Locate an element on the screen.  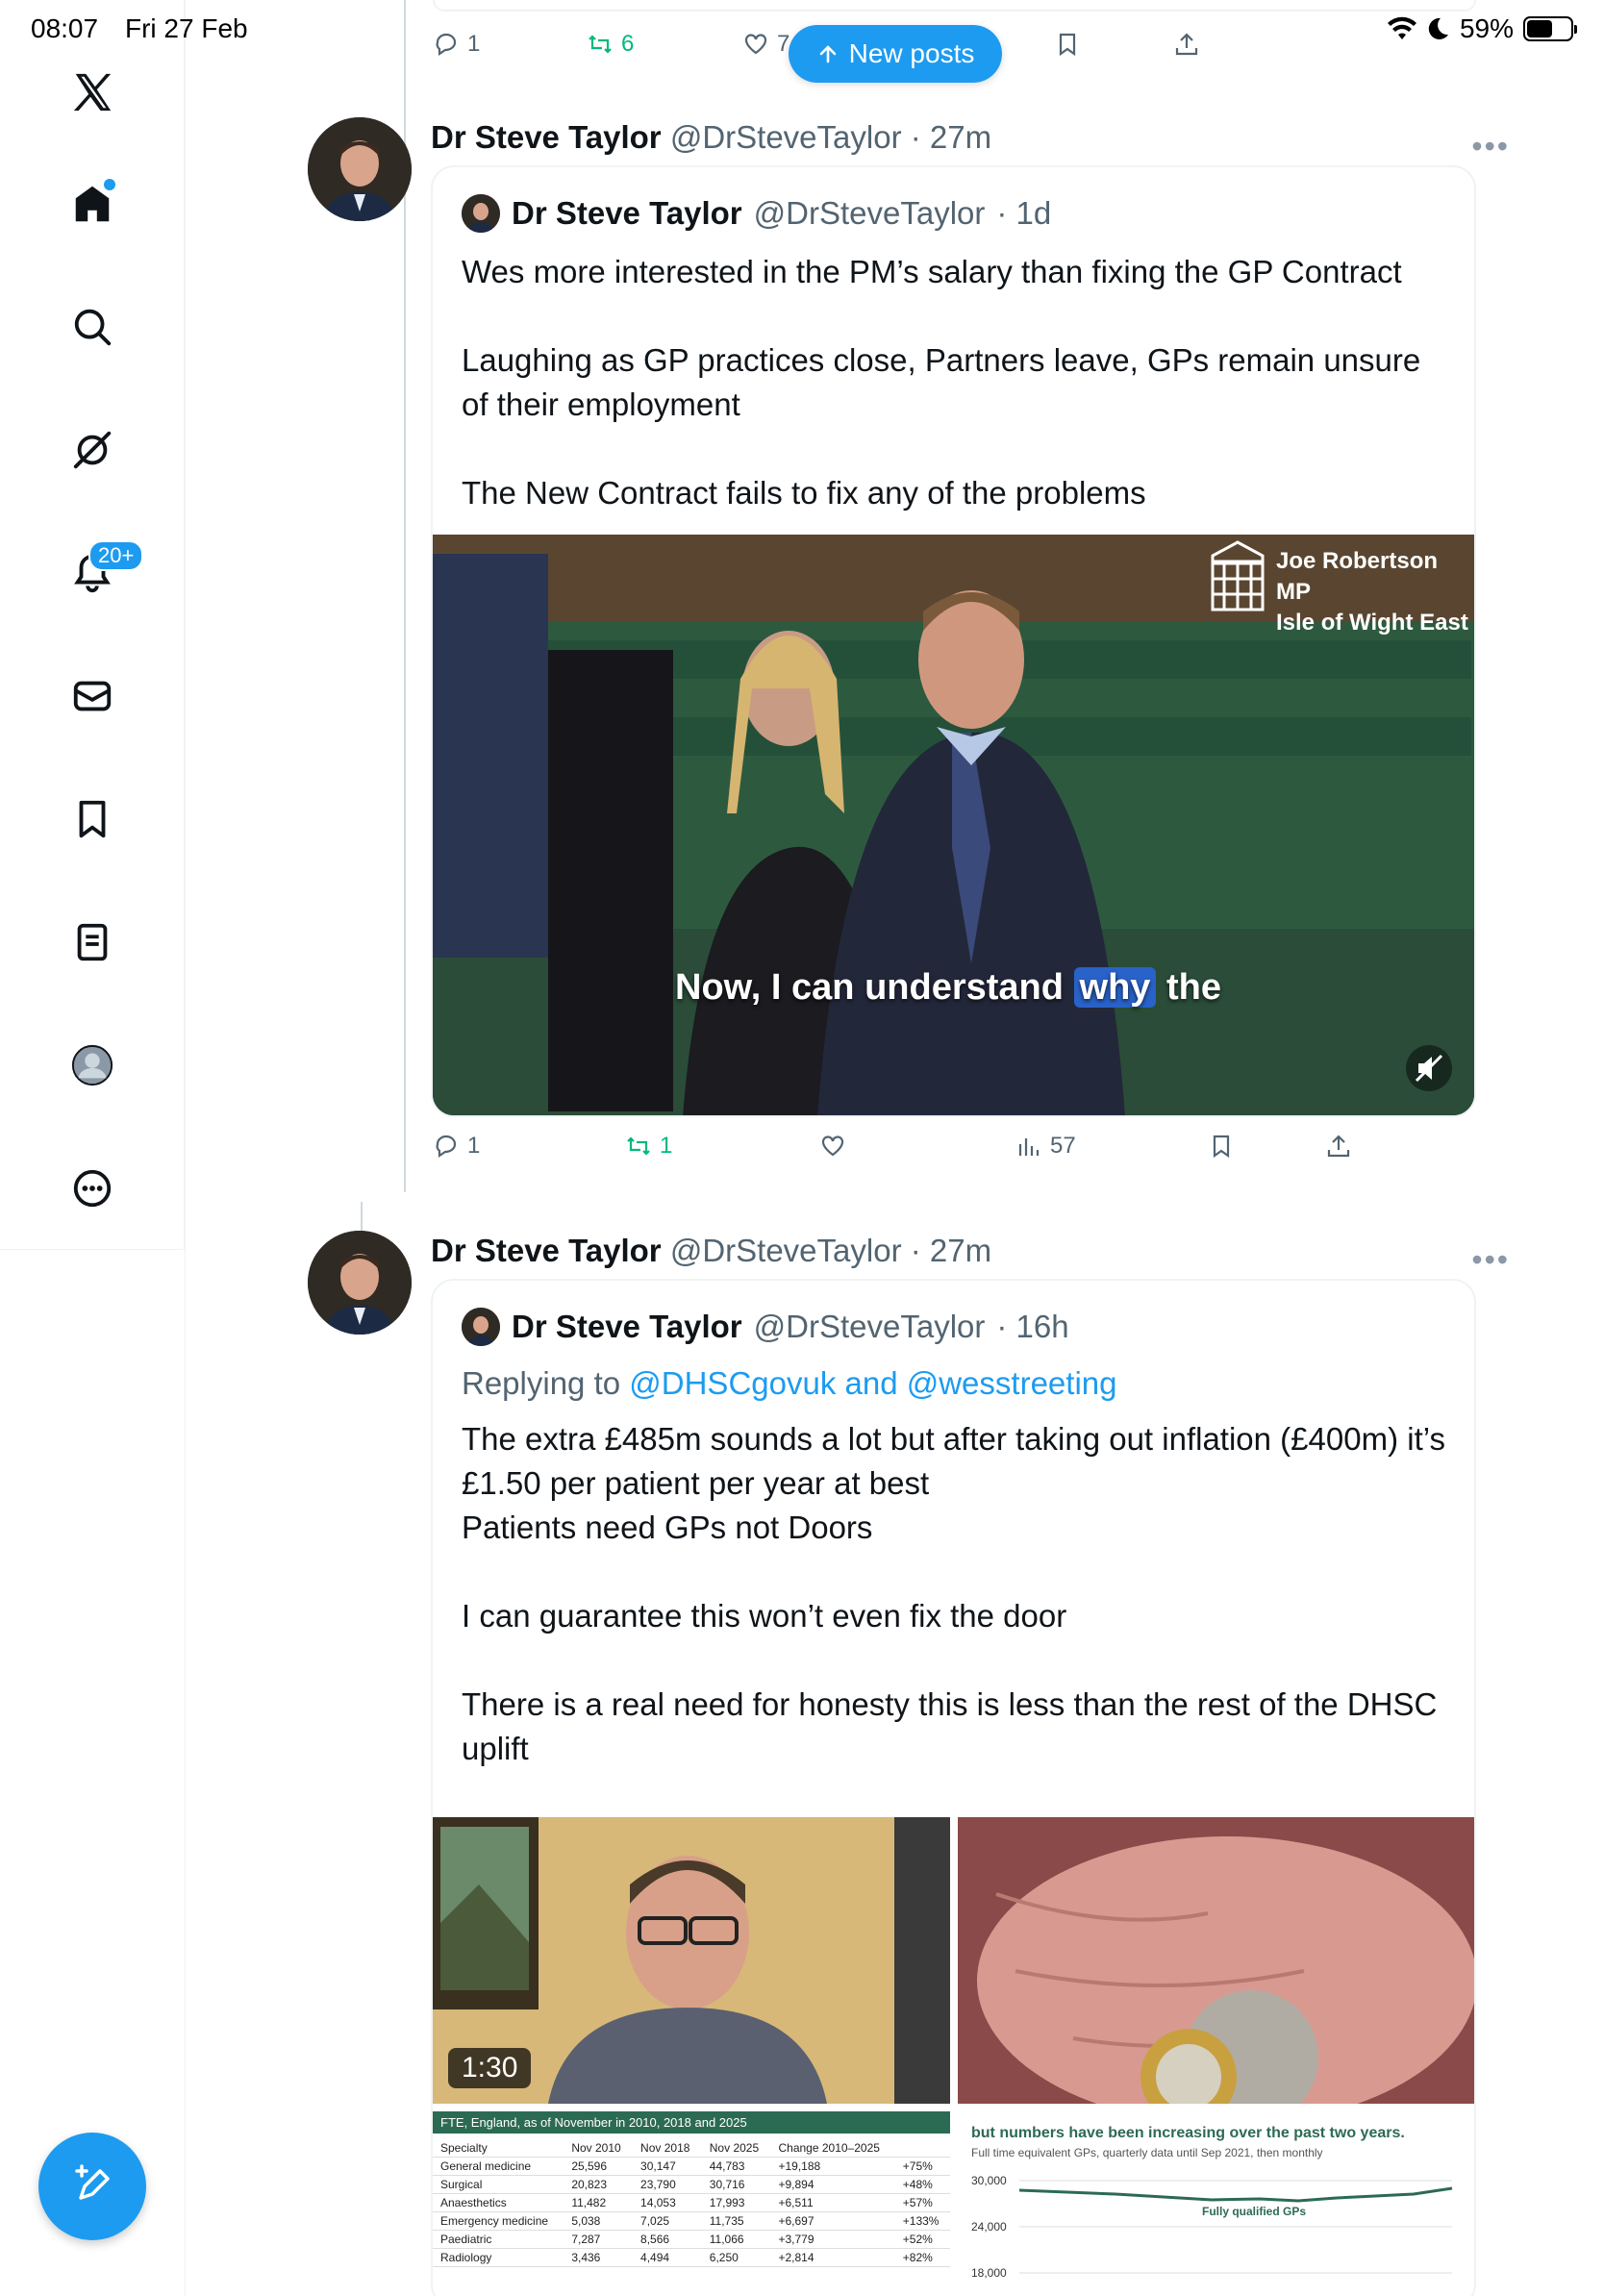
reply-count: 1 is located at coordinates (474, 1146).